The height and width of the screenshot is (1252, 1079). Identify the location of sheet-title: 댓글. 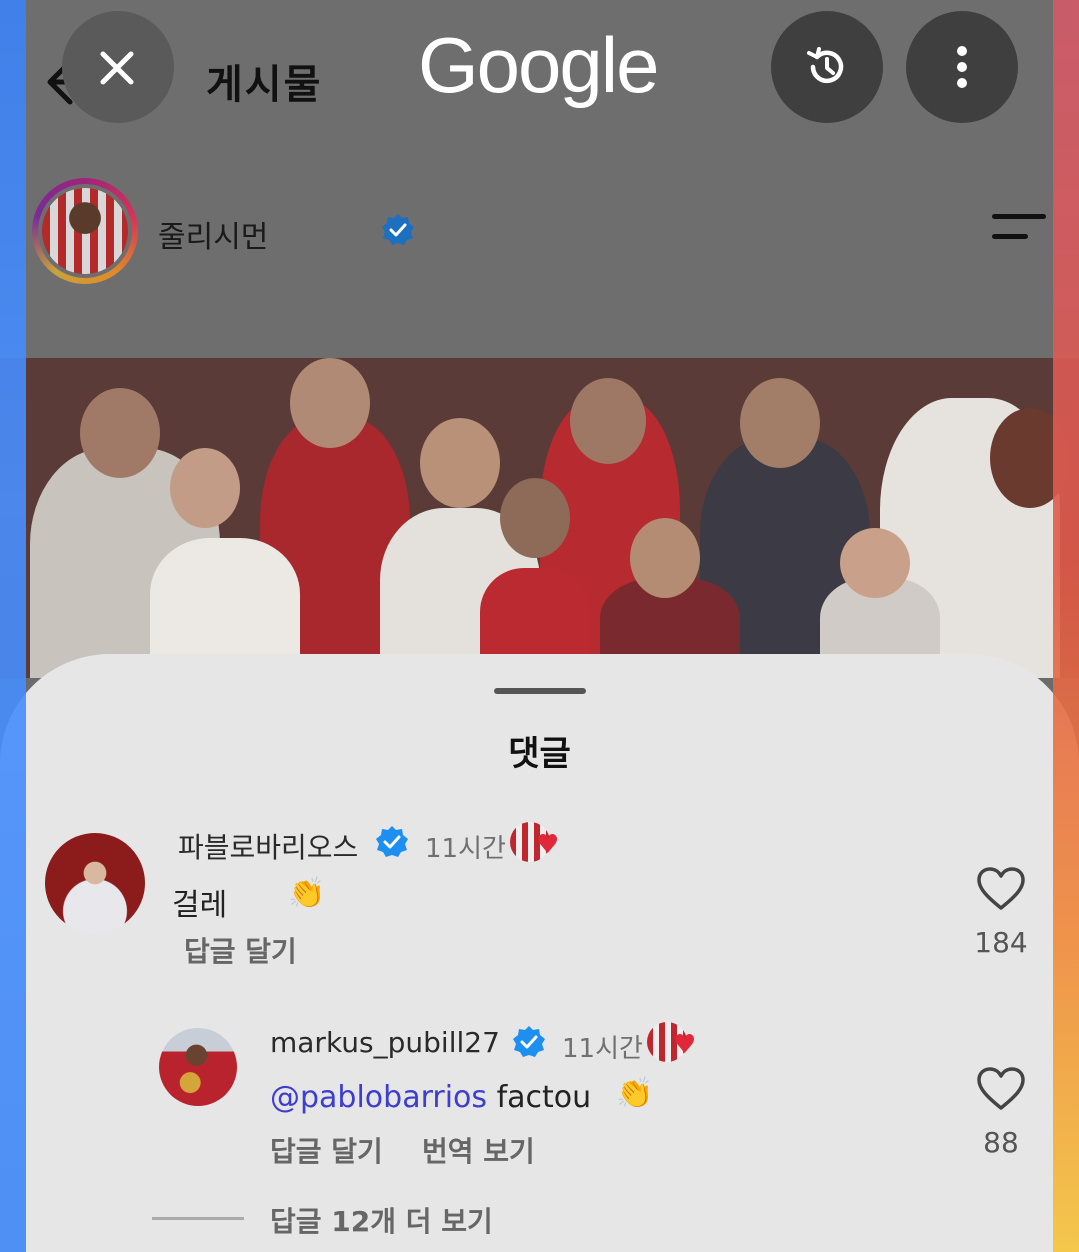
(539, 754).